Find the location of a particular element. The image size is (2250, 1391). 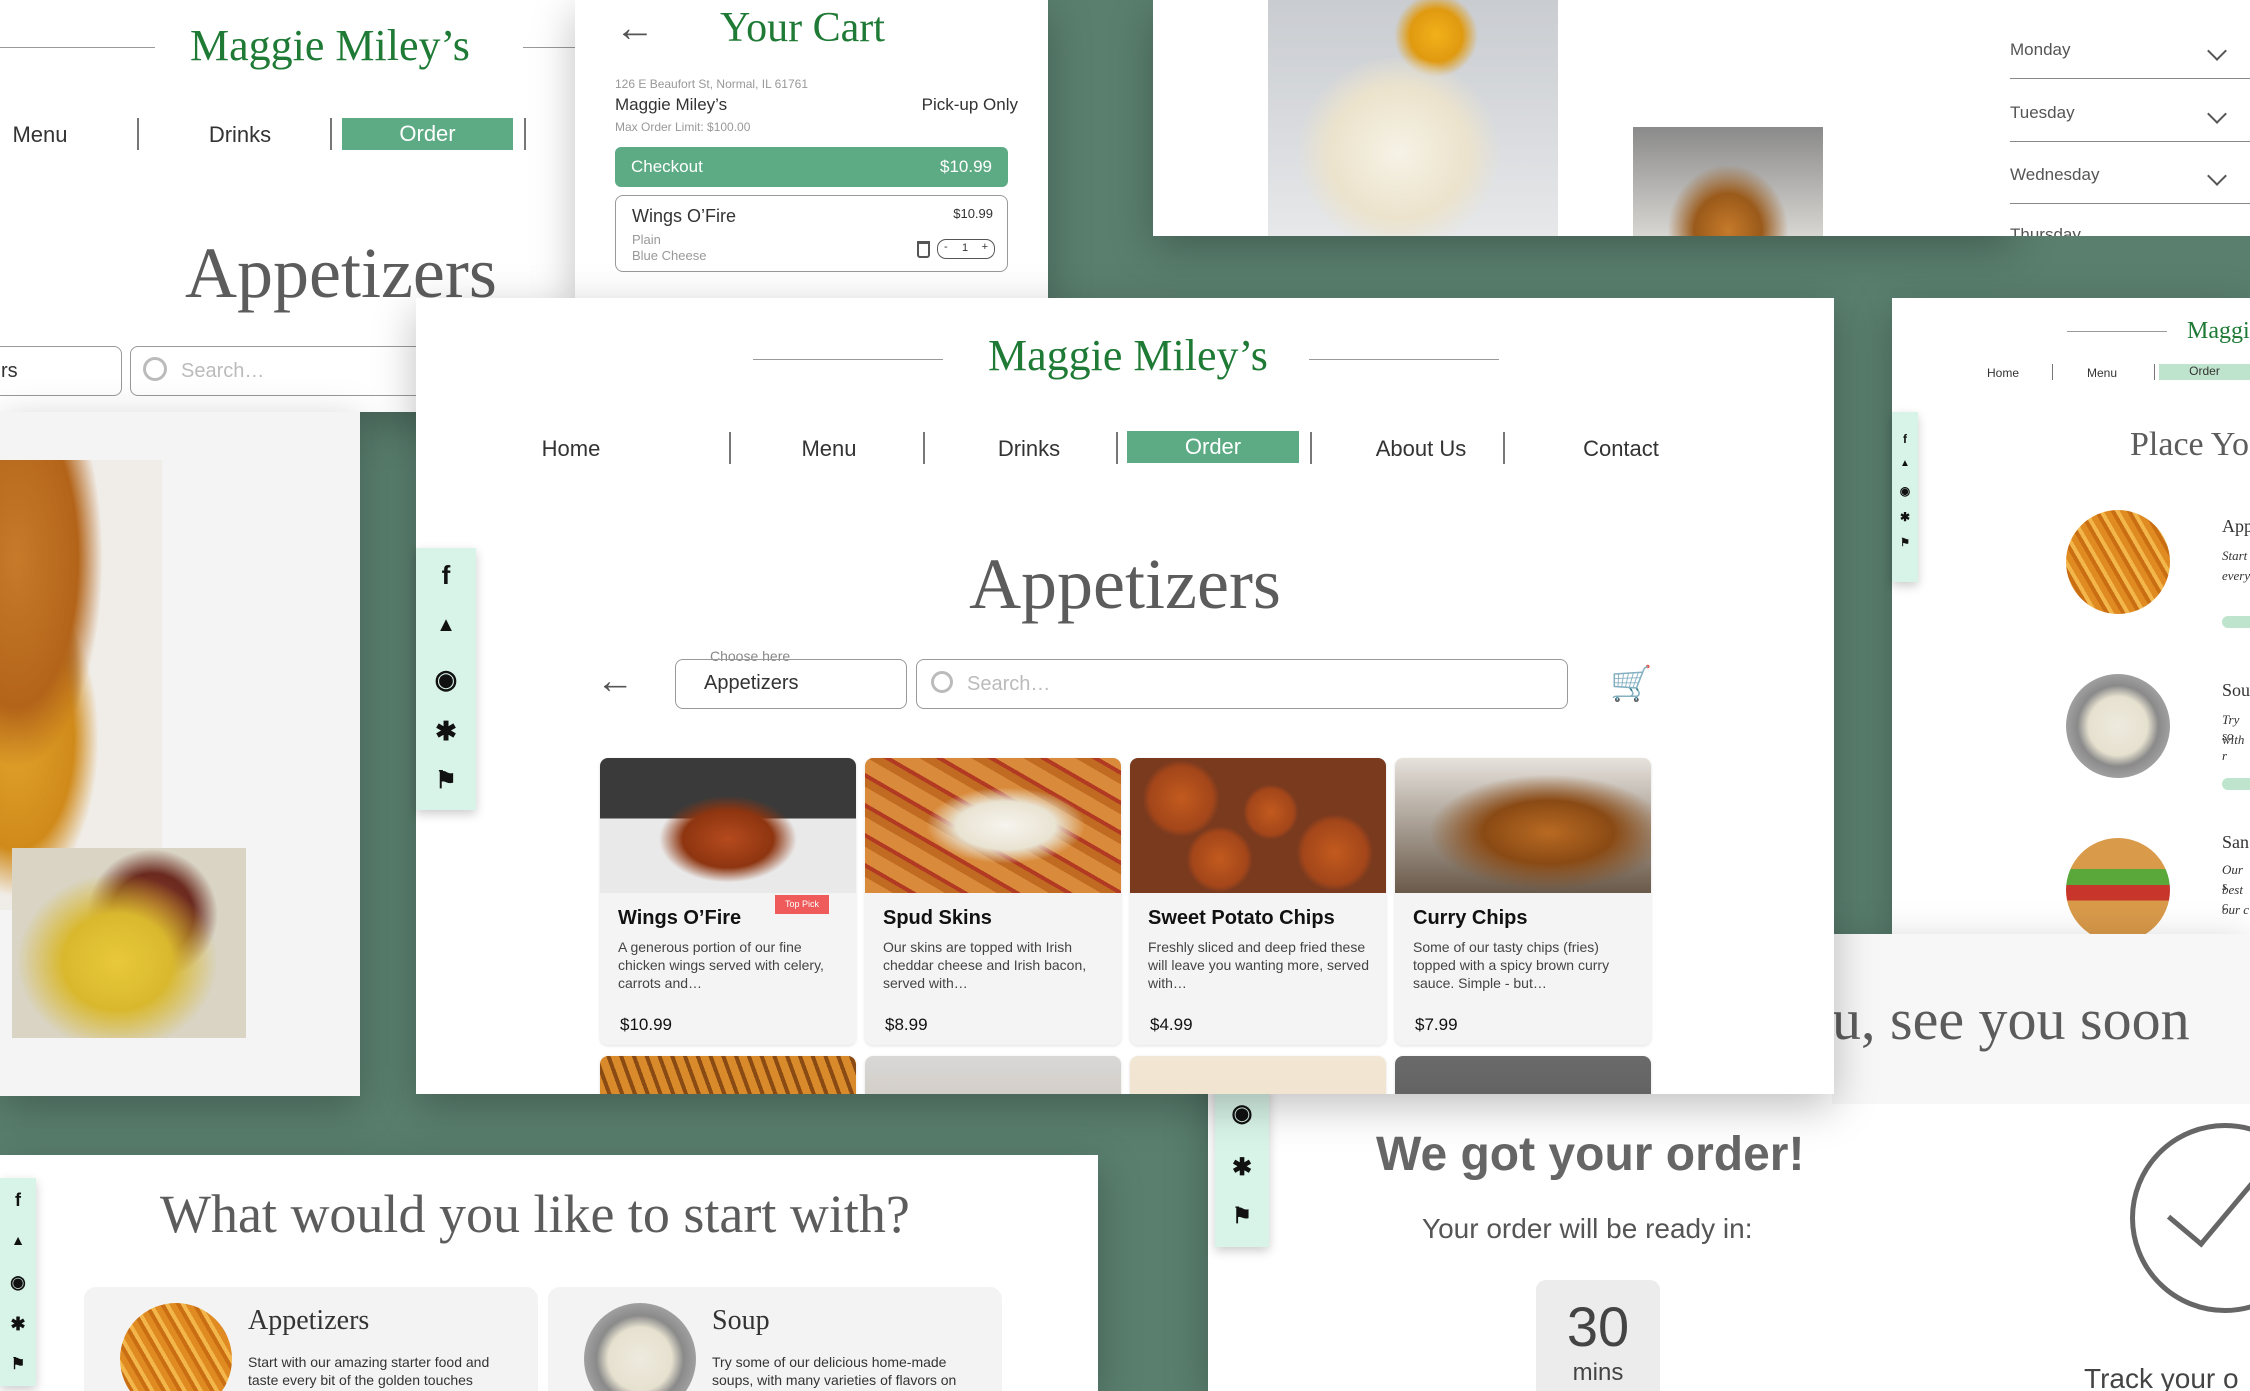

page-title: Appetizers is located at coordinates (1125, 584).